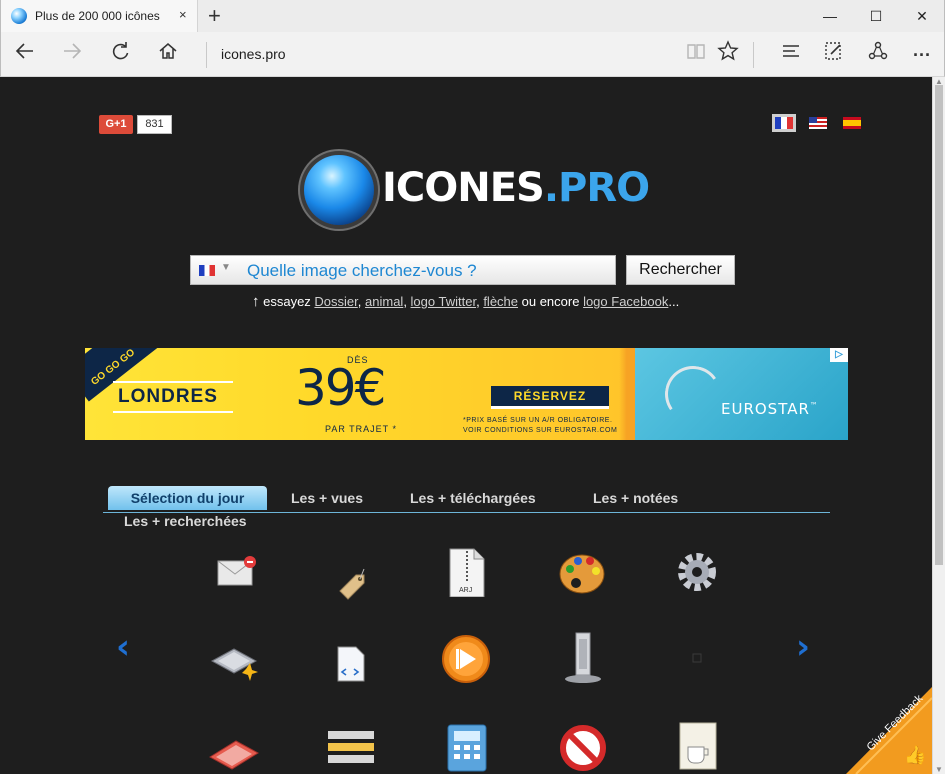 This screenshot has height=774, width=945. I want to click on forbidden-sign-icon, so click(583, 748).